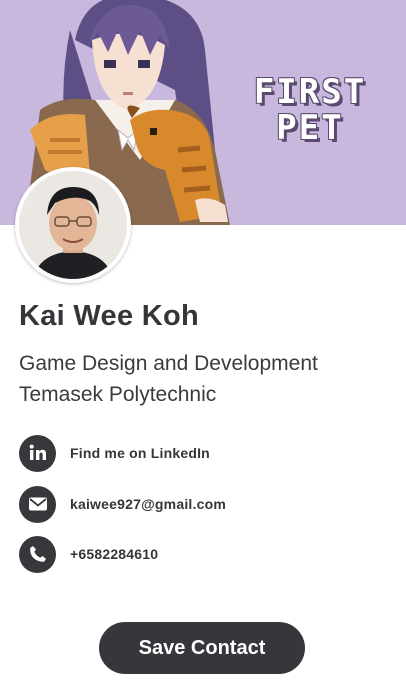 The image size is (406, 691). What do you see at coordinates (310, 92) in the screenshot?
I see `banner-title-line1: FIRST` at bounding box center [310, 92].